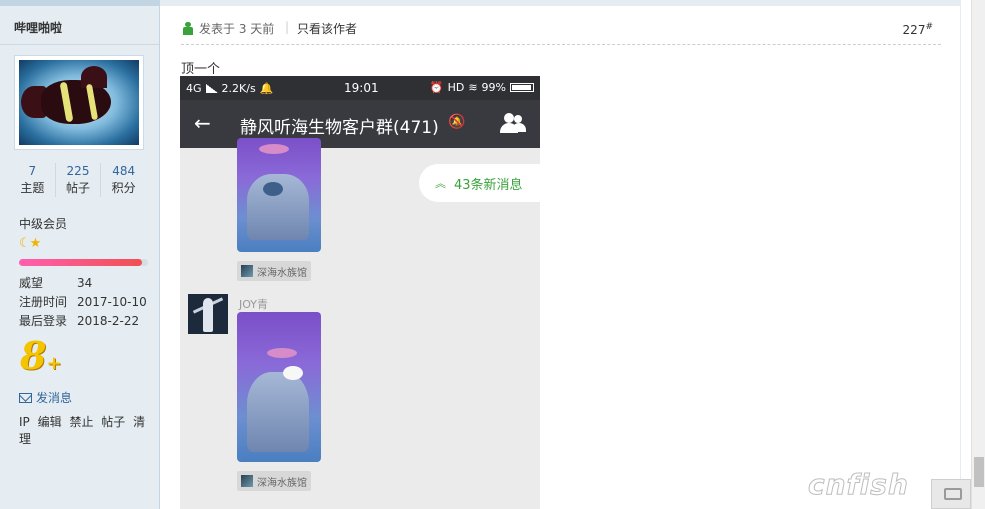  Describe the element at coordinates (32, 171) in the screenshot. I see `stat-value: 7` at that location.